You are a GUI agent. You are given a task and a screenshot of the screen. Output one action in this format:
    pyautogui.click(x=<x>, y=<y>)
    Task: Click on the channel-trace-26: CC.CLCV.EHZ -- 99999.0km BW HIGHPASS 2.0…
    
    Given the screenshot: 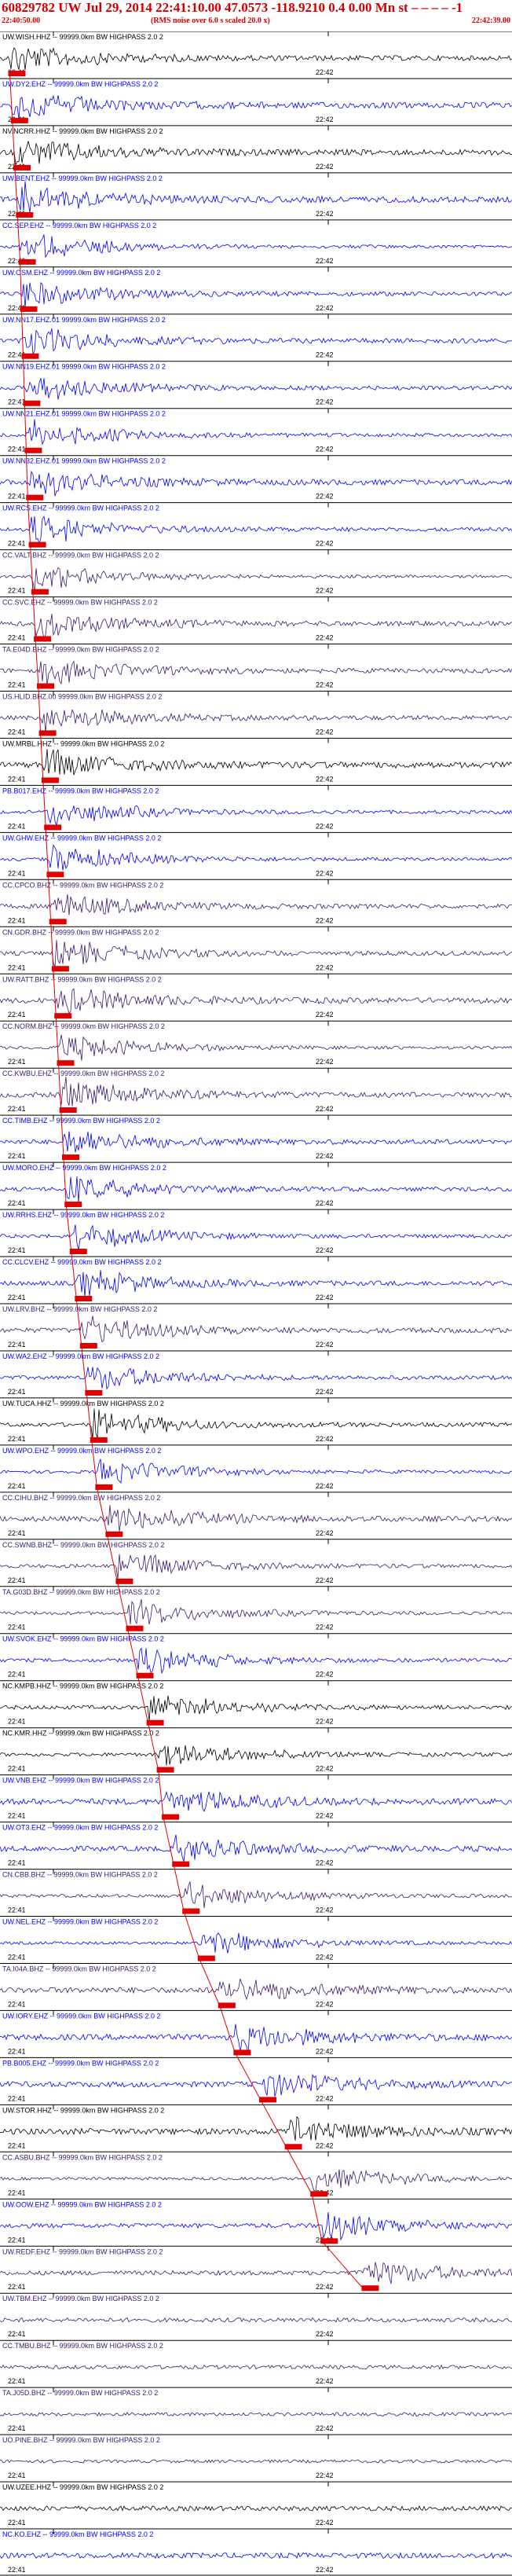 What is the action you would take?
    pyautogui.click(x=256, y=1278)
    